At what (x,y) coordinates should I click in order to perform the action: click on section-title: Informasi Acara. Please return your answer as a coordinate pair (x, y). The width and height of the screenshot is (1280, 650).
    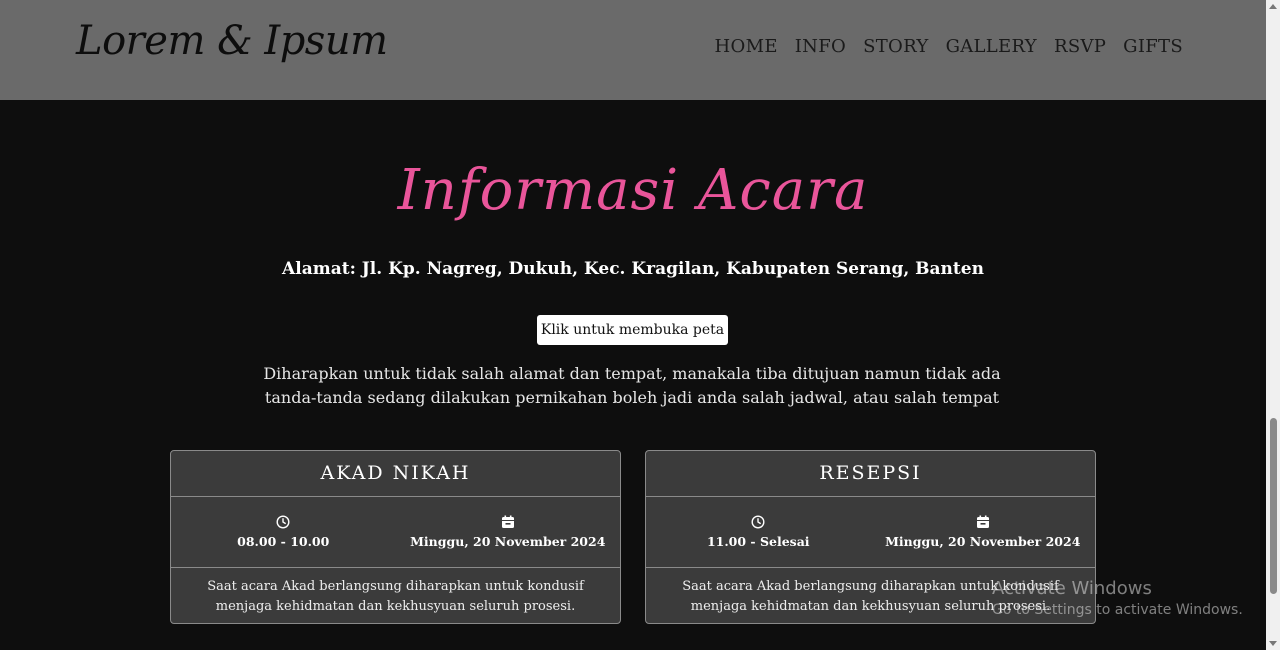
    Looking at the image, I should click on (633, 190).